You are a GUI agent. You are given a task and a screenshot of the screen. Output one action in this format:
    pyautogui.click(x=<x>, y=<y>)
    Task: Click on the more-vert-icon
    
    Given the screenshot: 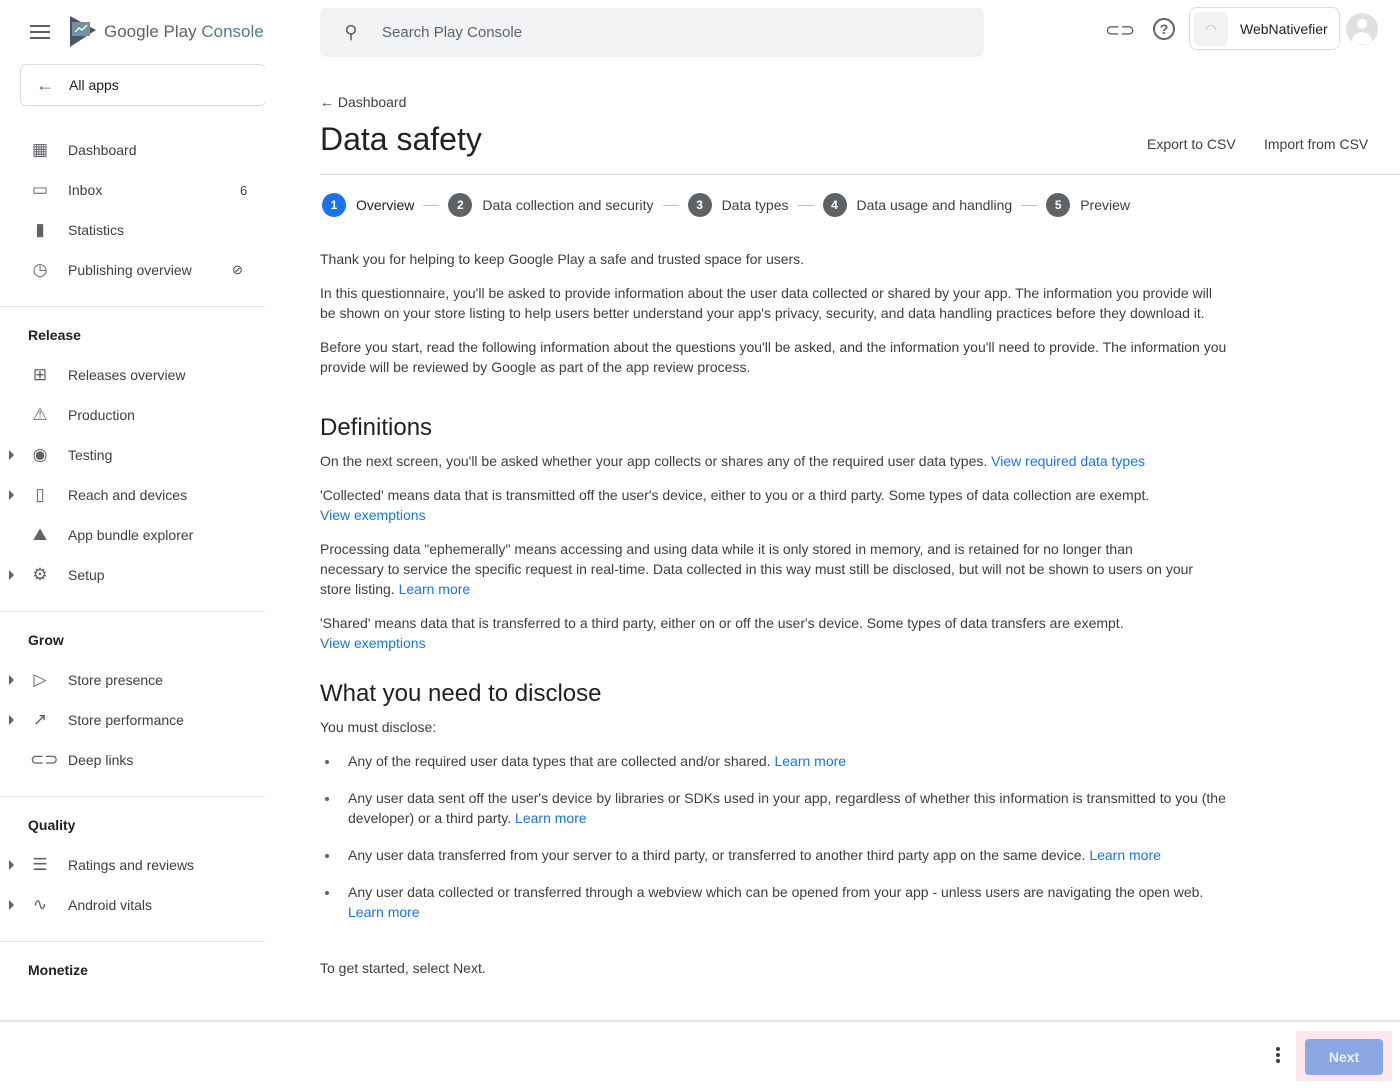 What is the action you would take?
    pyautogui.click(x=1278, y=1056)
    